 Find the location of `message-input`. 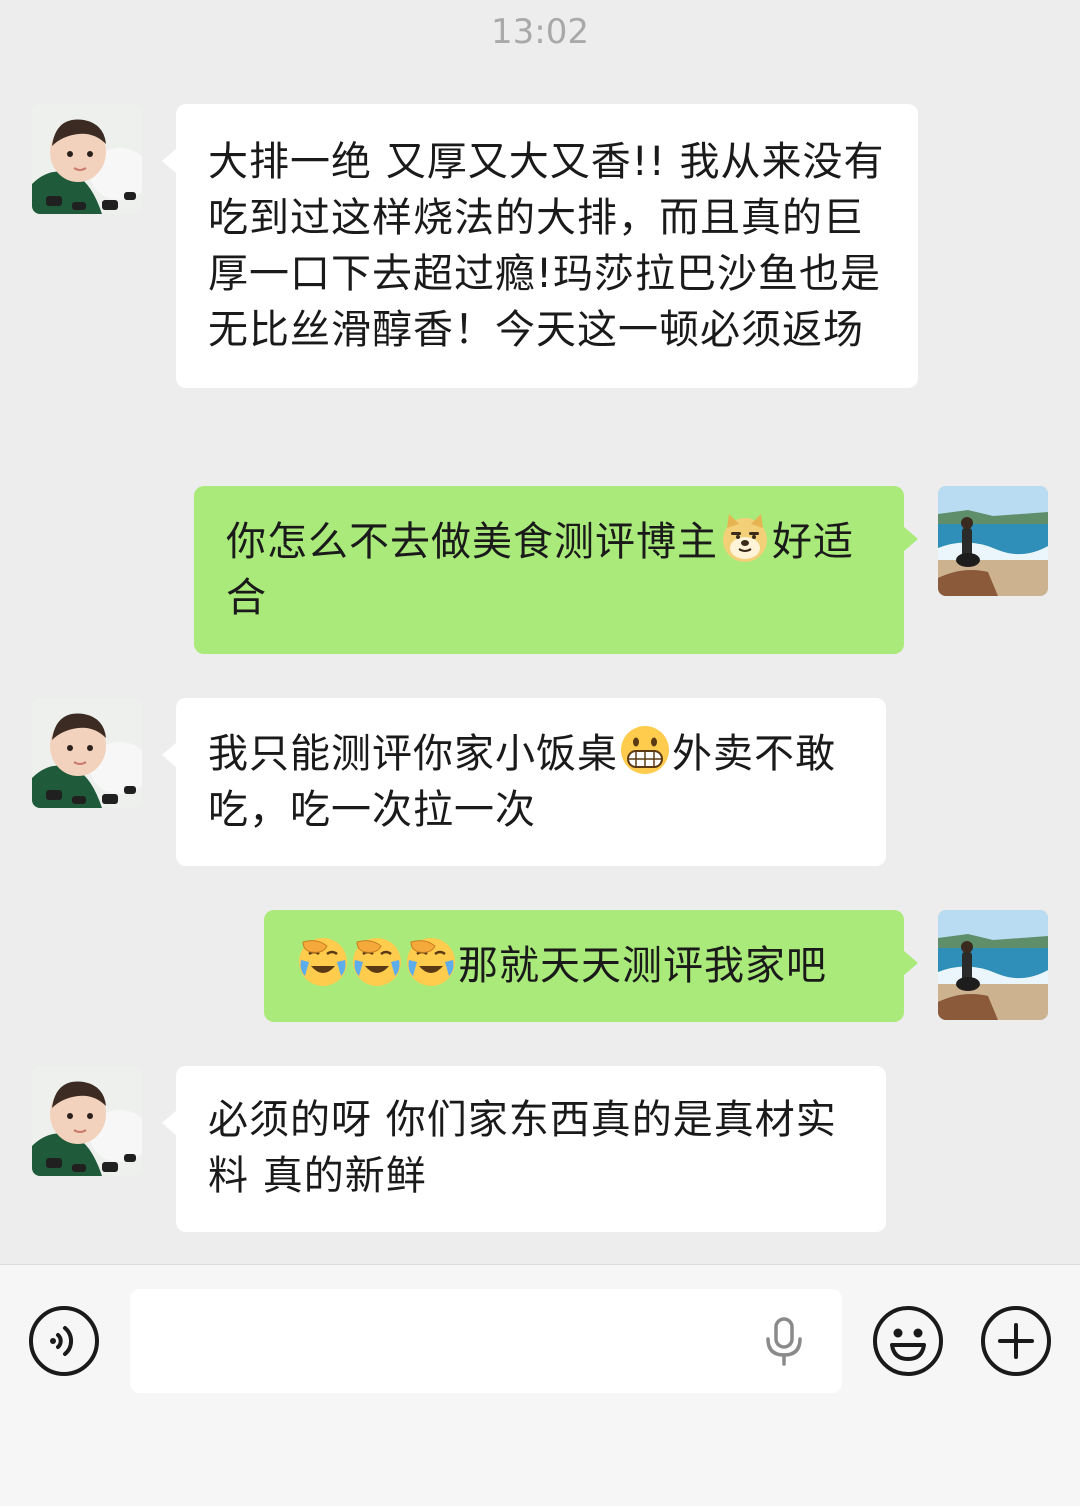

message-input is located at coordinates (486, 1341).